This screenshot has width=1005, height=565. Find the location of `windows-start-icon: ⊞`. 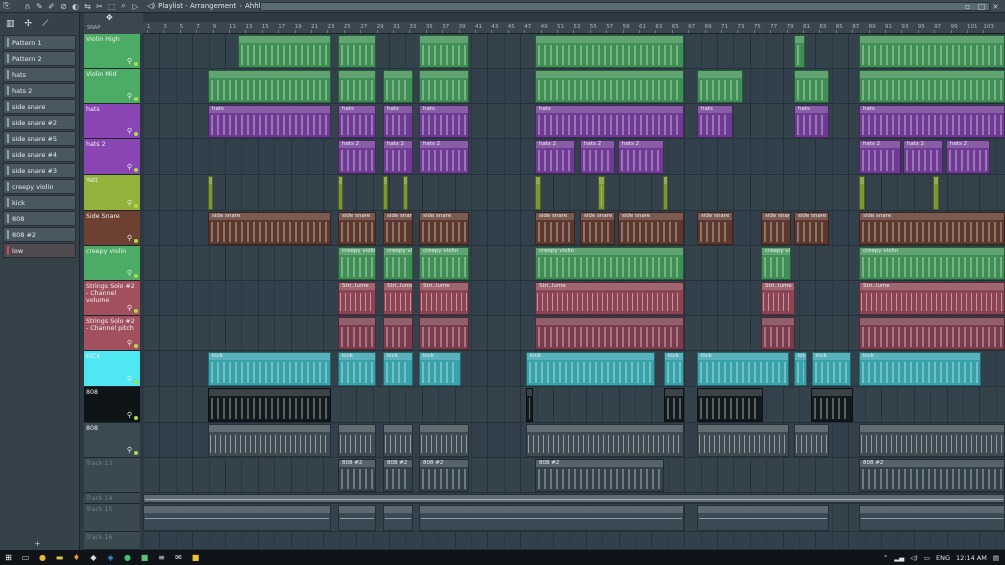

windows-start-icon: ⊞ is located at coordinates (8, 557).